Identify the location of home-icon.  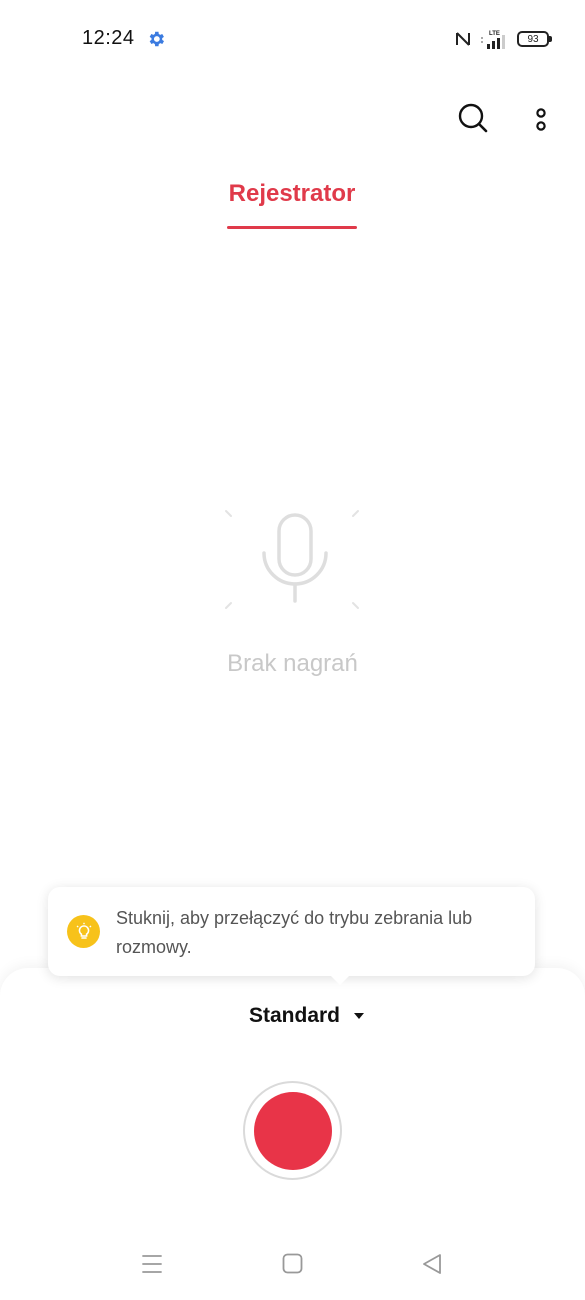
(292, 1263).